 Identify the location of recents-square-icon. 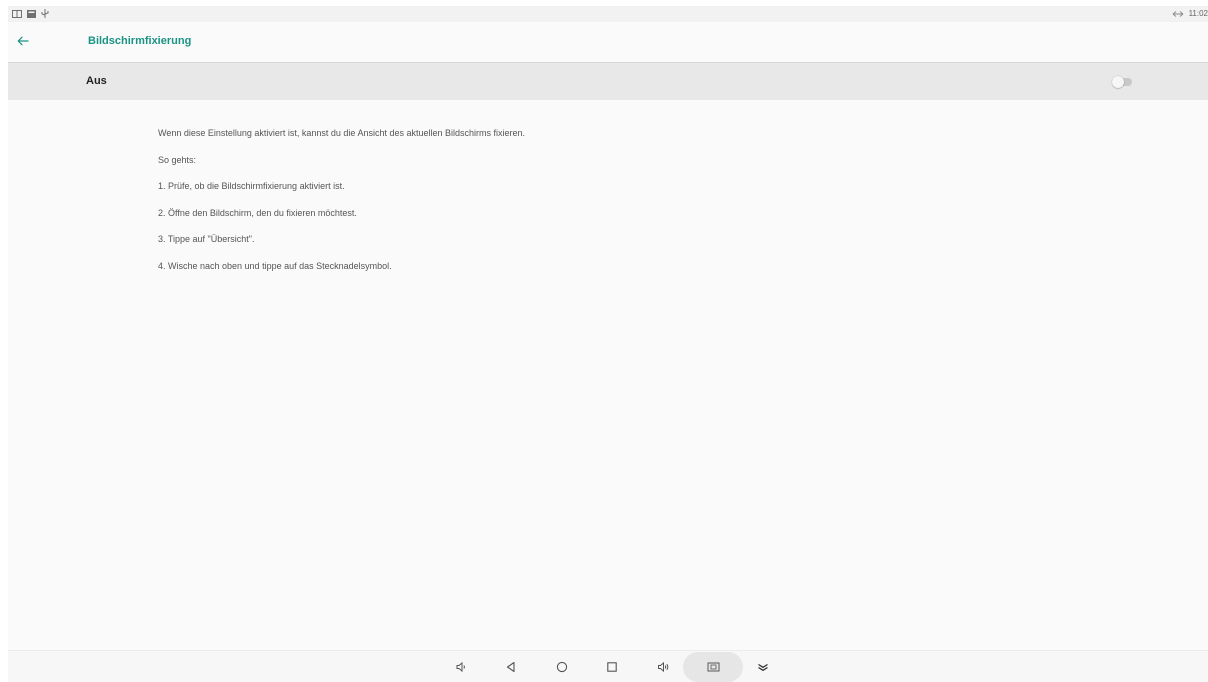
(612, 667).